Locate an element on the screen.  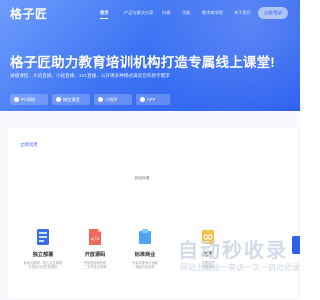
pc-school-button: PC网校 is located at coordinates (29, 99).